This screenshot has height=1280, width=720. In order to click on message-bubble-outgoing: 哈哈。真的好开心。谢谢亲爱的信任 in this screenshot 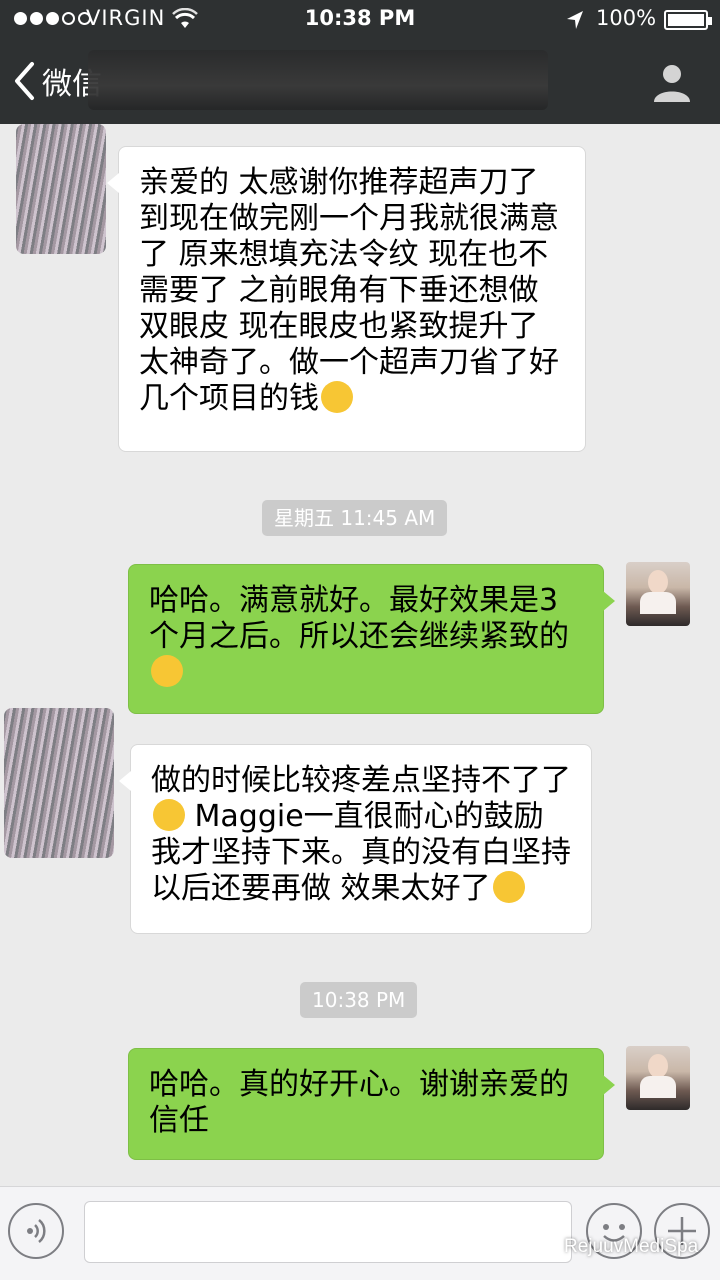, I will do `click(371, 1104)`.